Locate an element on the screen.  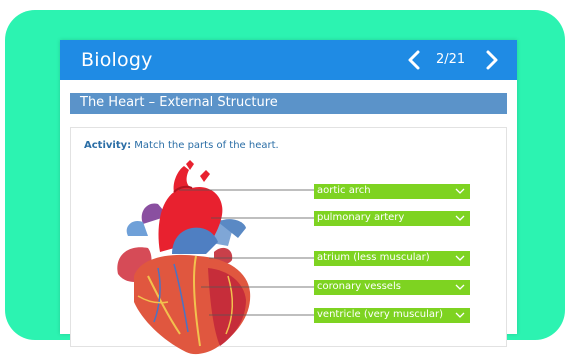
dropdown-atrium: atrium (less muscular) is located at coordinates (392, 258).